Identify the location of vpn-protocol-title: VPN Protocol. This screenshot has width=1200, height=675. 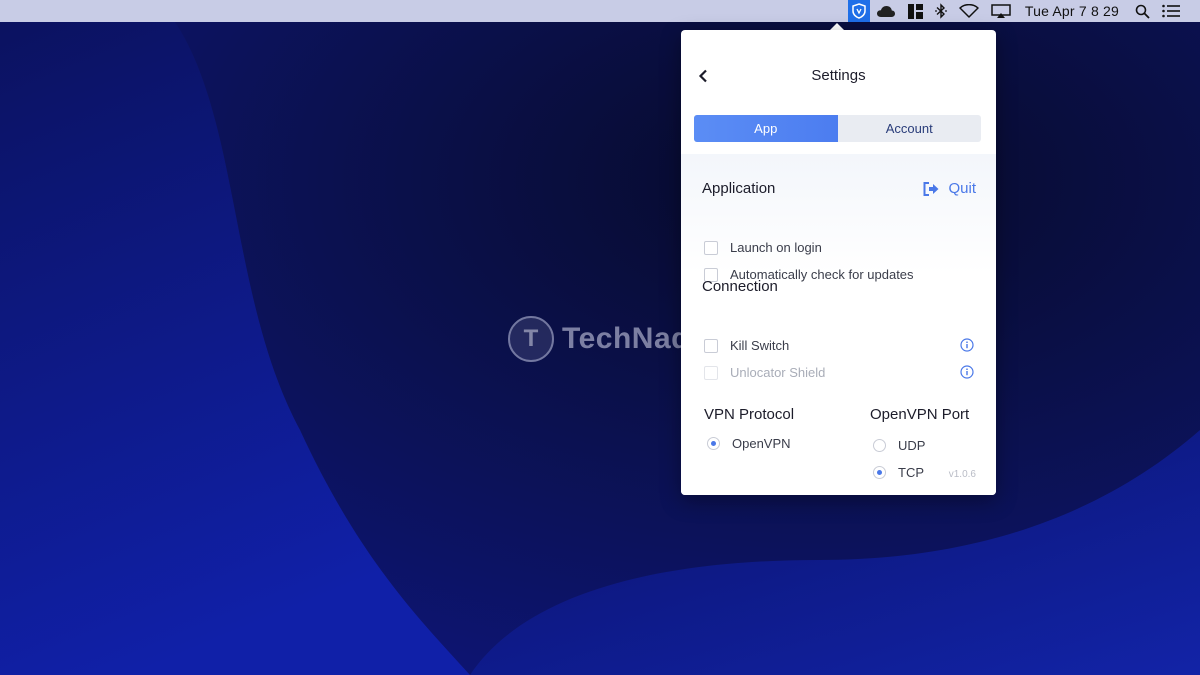
(749, 414).